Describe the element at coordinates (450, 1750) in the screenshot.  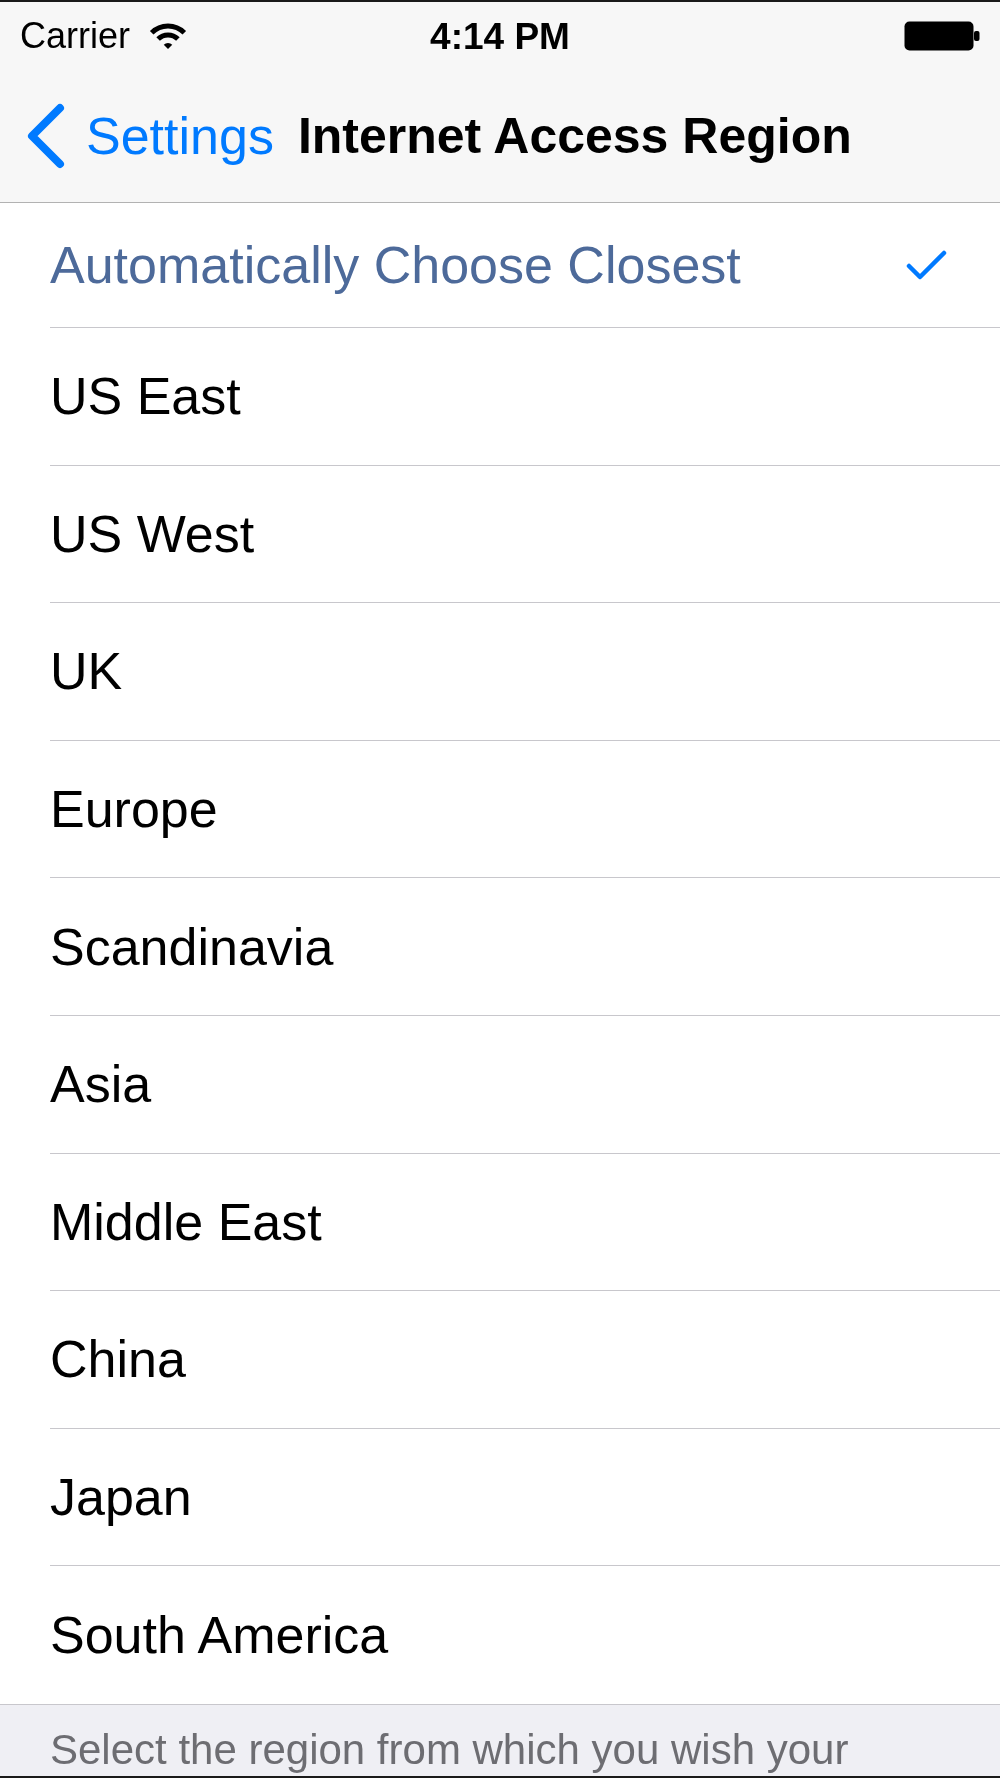
I see `footer-note: Select the region from which you wish your` at that location.